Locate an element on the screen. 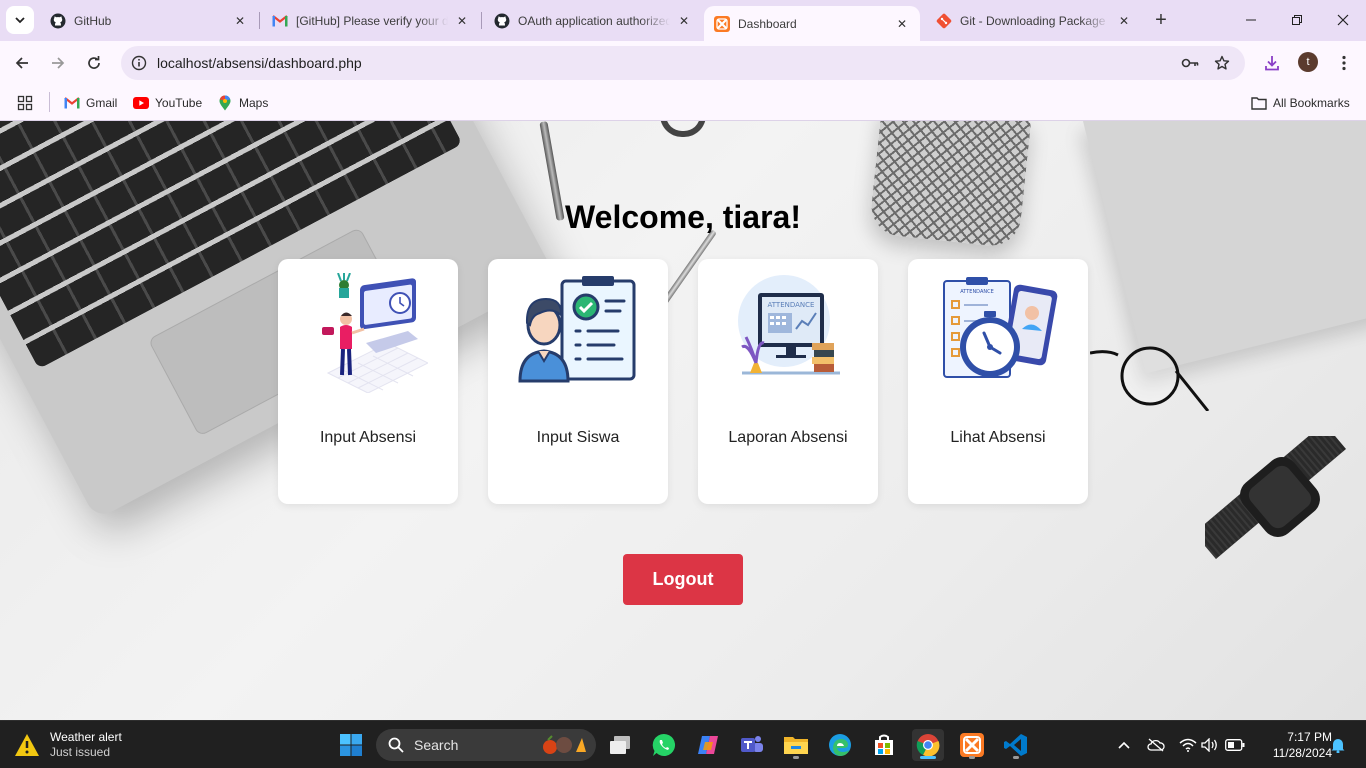 The image size is (1366, 768). start-button is located at coordinates (351, 745).